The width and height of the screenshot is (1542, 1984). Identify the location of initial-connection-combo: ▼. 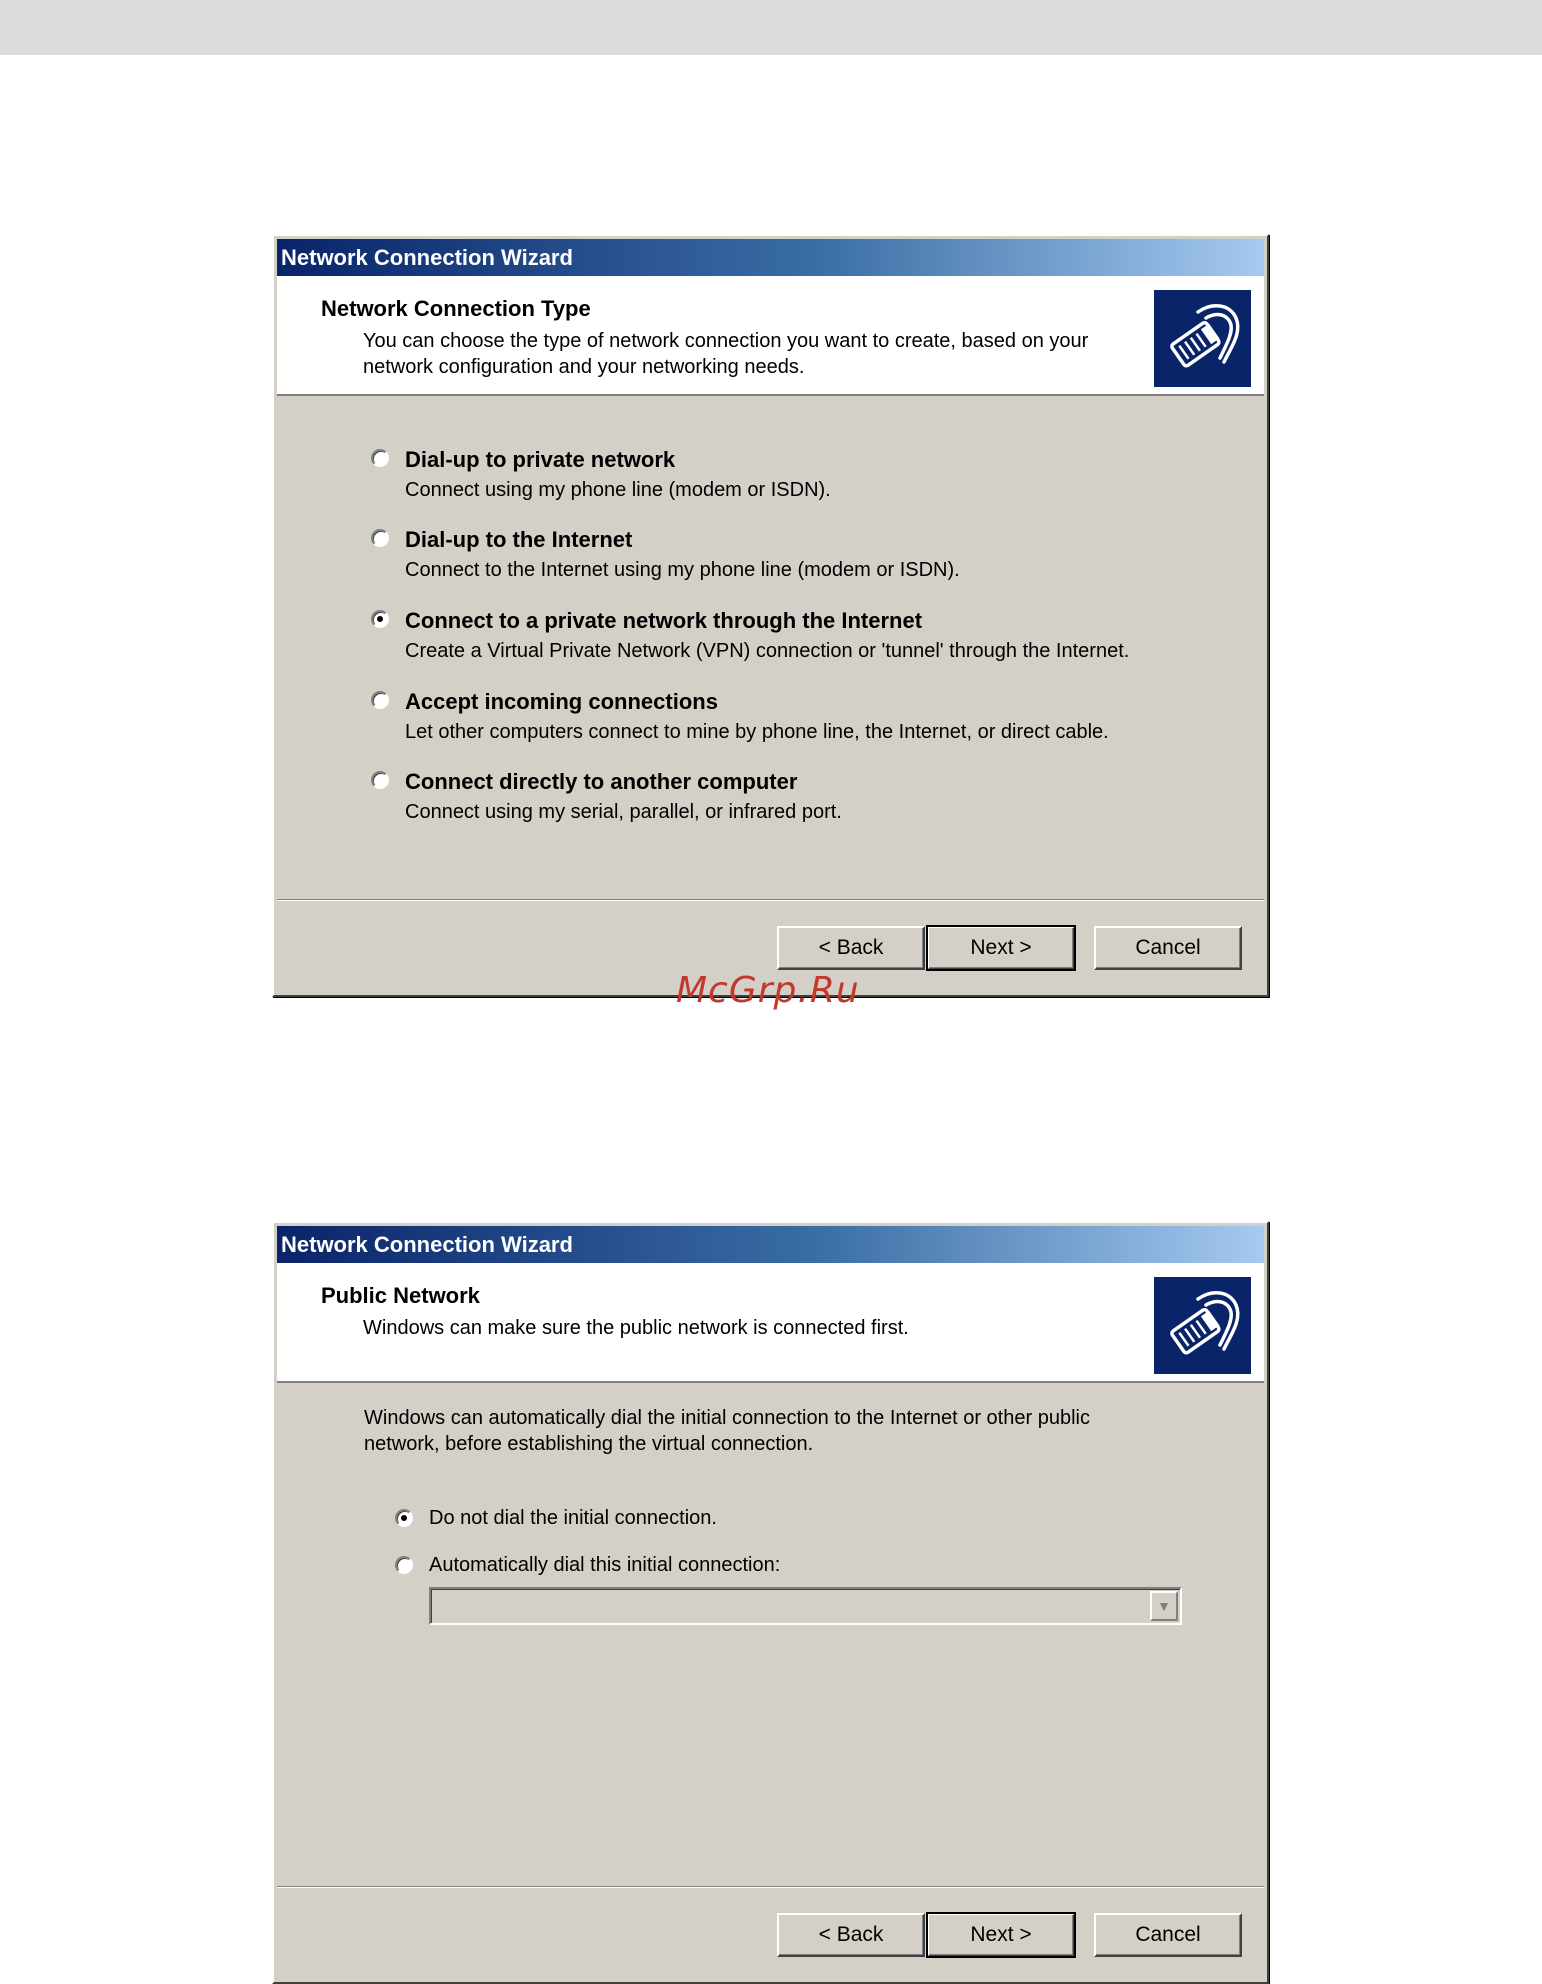
(805, 1606).